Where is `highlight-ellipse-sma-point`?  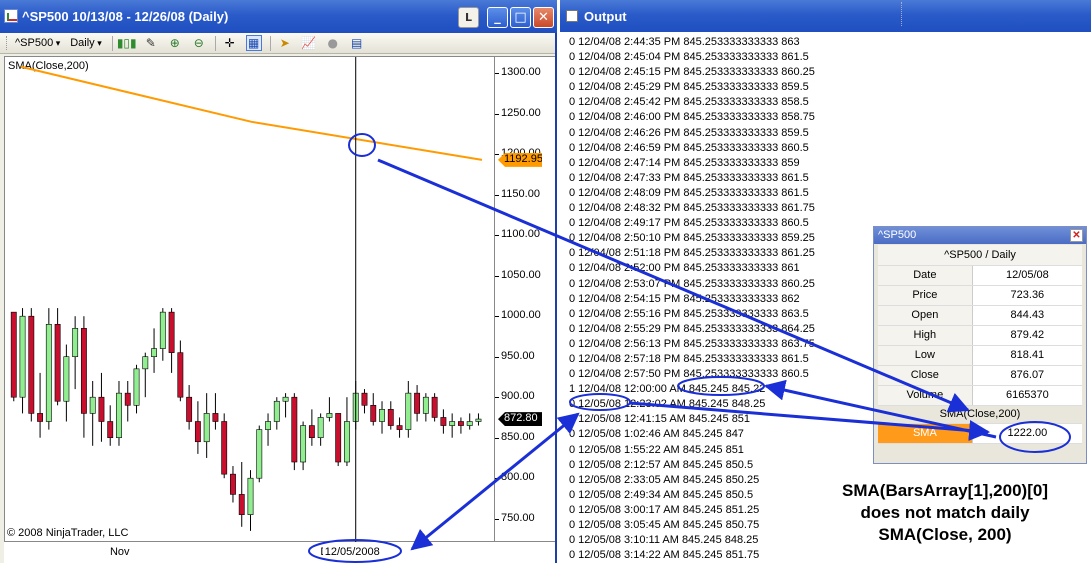
highlight-ellipse-sma-point is located at coordinates (362, 145).